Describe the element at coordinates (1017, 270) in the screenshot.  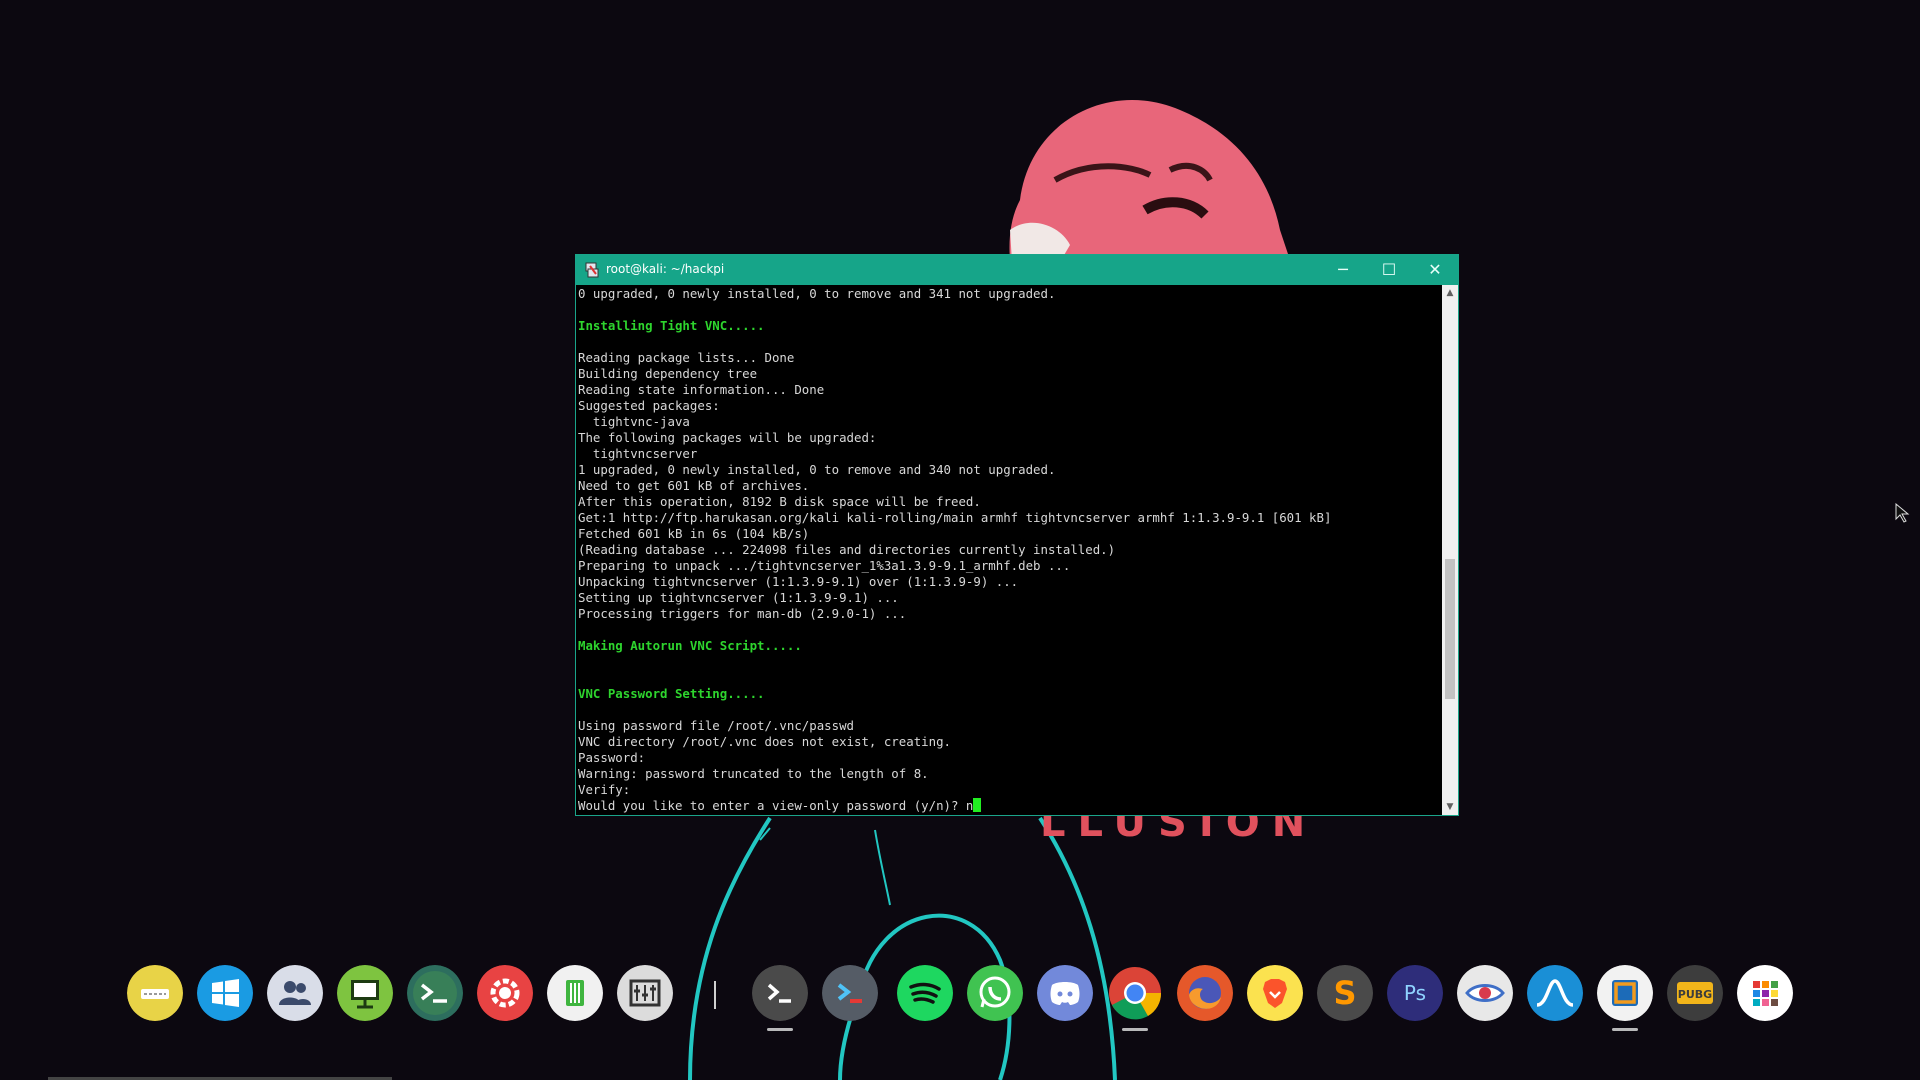
I see `title-bar: root@kali: ~/hackpi ─ ☐ ✕` at that location.